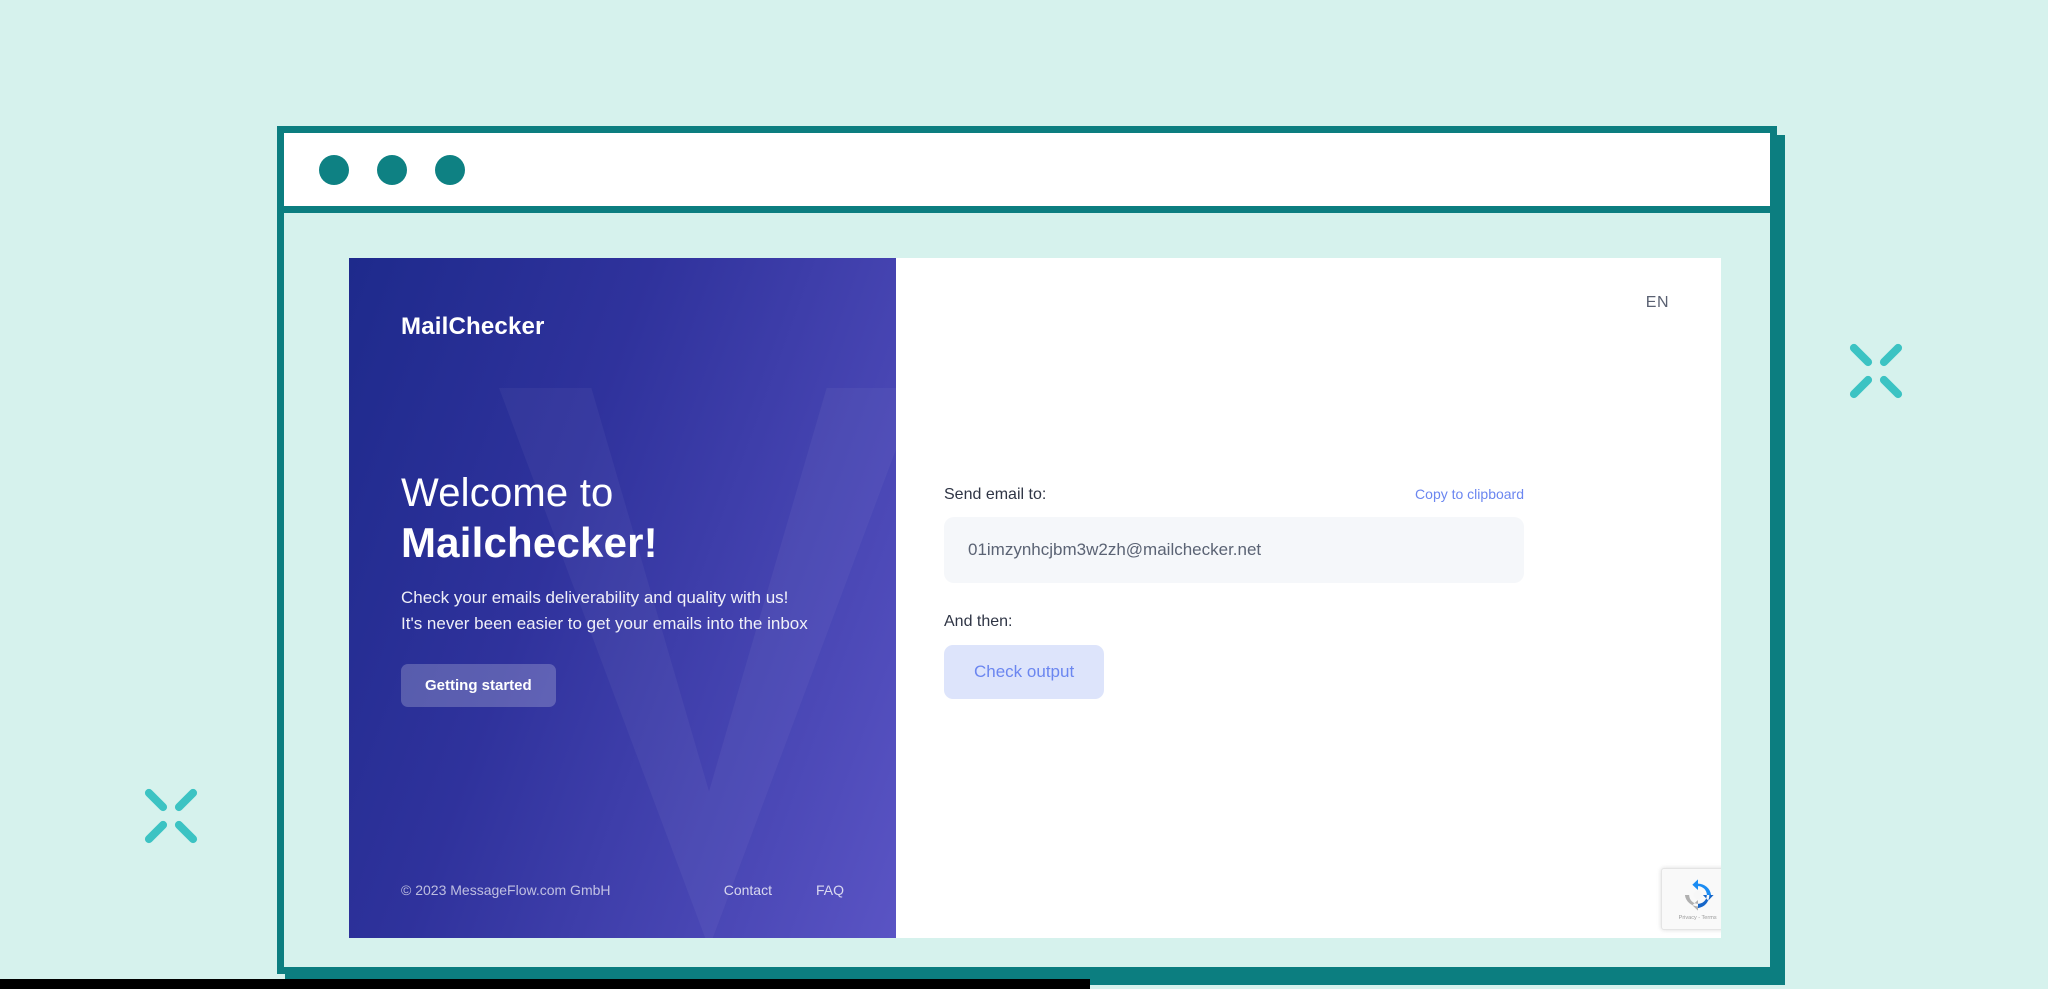  Describe the element at coordinates (450, 169) in the screenshot. I see `window-dot-maximize-icon` at that location.